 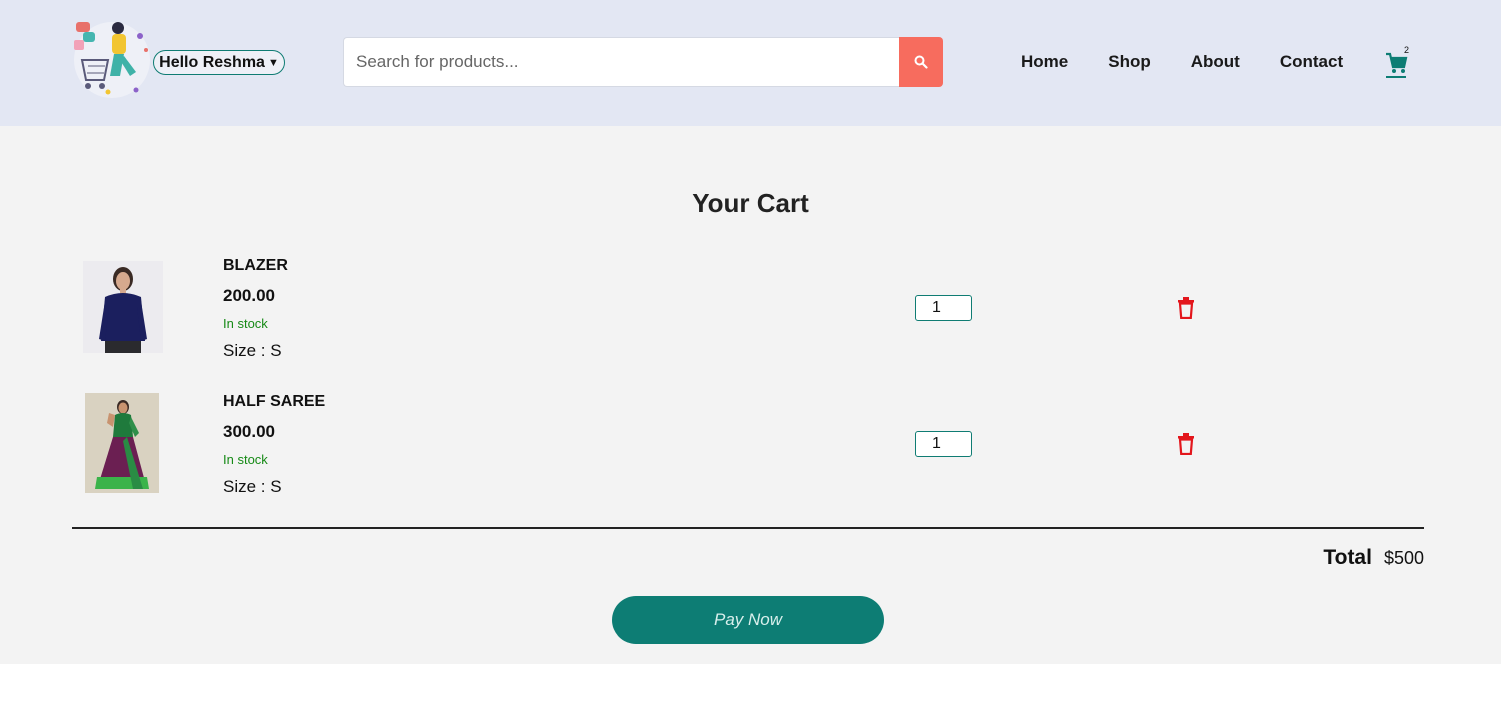 What do you see at coordinates (1403, 558) in the screenshot?
I see `total-value: $500` at bounding box center [1403, 558].